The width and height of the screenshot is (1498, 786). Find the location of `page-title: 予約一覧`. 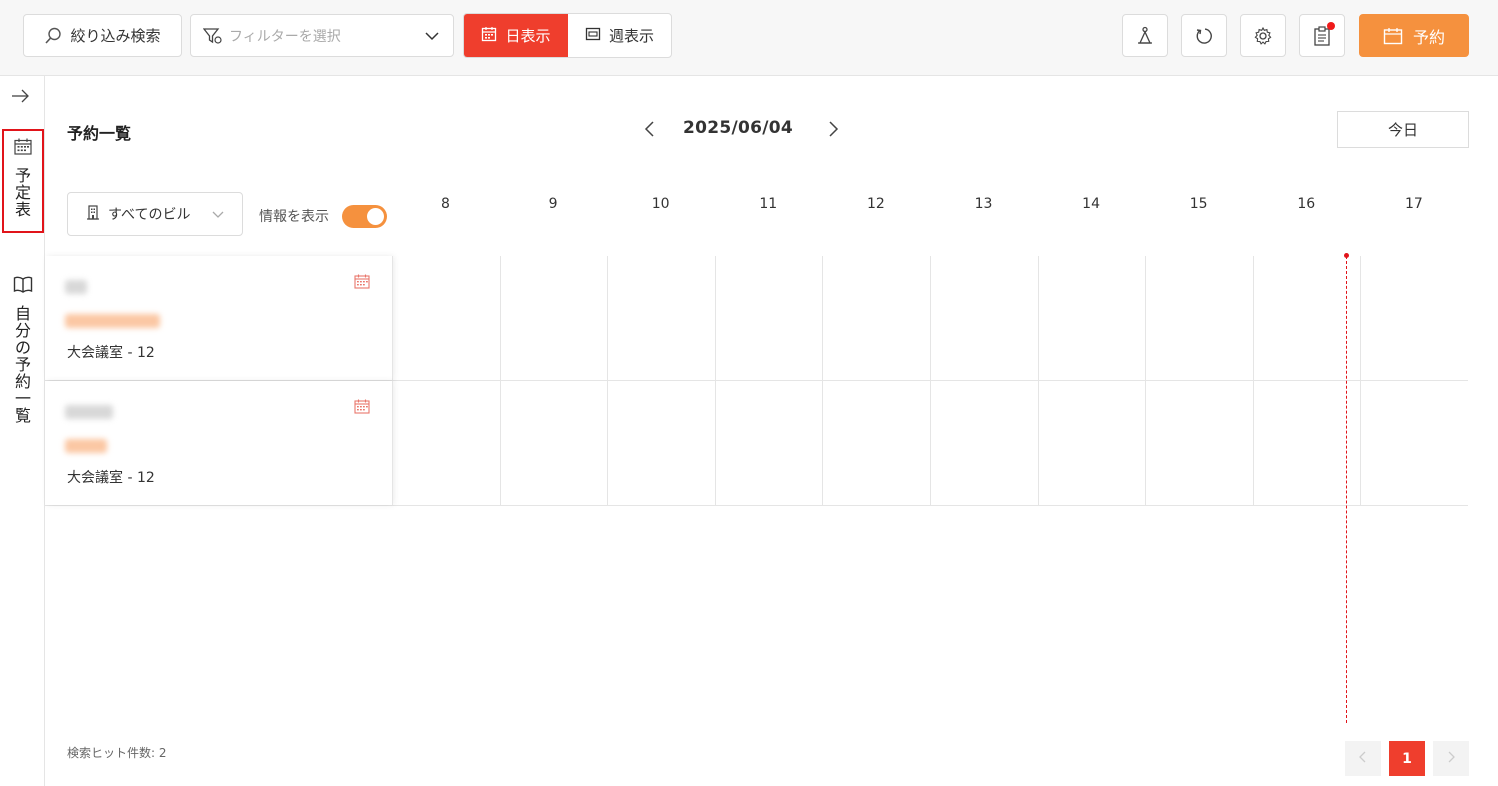

page-title: 予約一覧 is located at coordinates (99, 133).